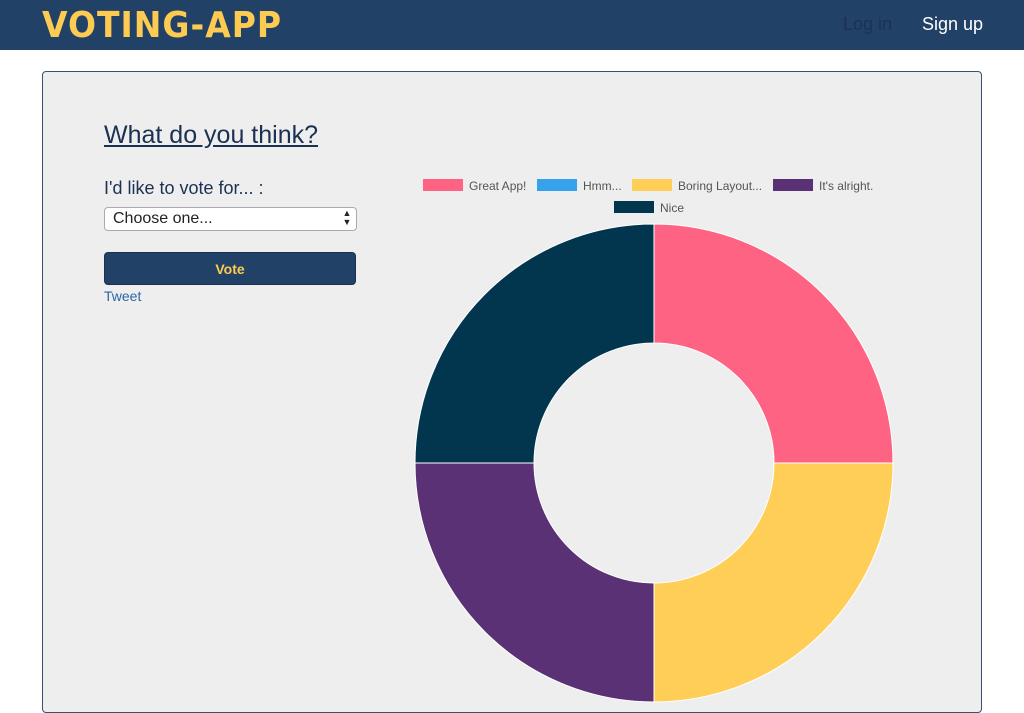  What do you see at coordinates (162, 24) in the screenshot?
I see `brand-logo: VOTING-APP` at bounding box center [162, 24].